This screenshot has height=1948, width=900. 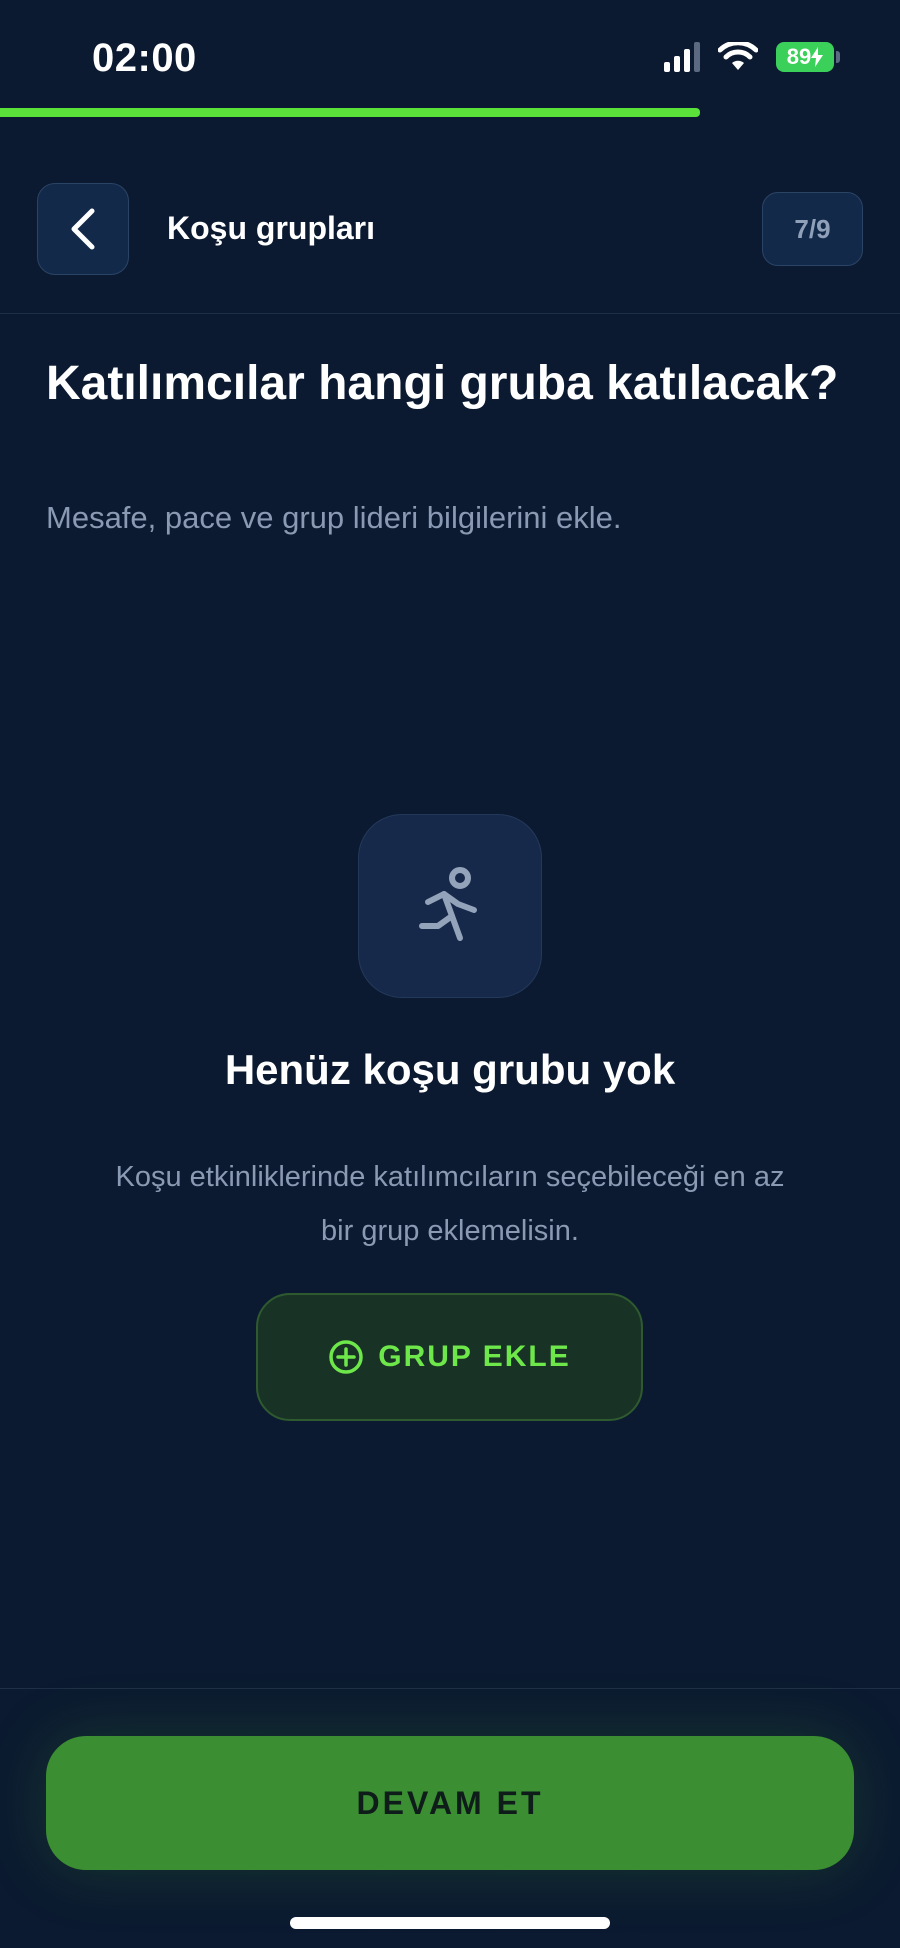 What do you see at coordinates (817, 57) in the screenshot?
I see `charging-bolt-icon` at bounding box center [817, 57].